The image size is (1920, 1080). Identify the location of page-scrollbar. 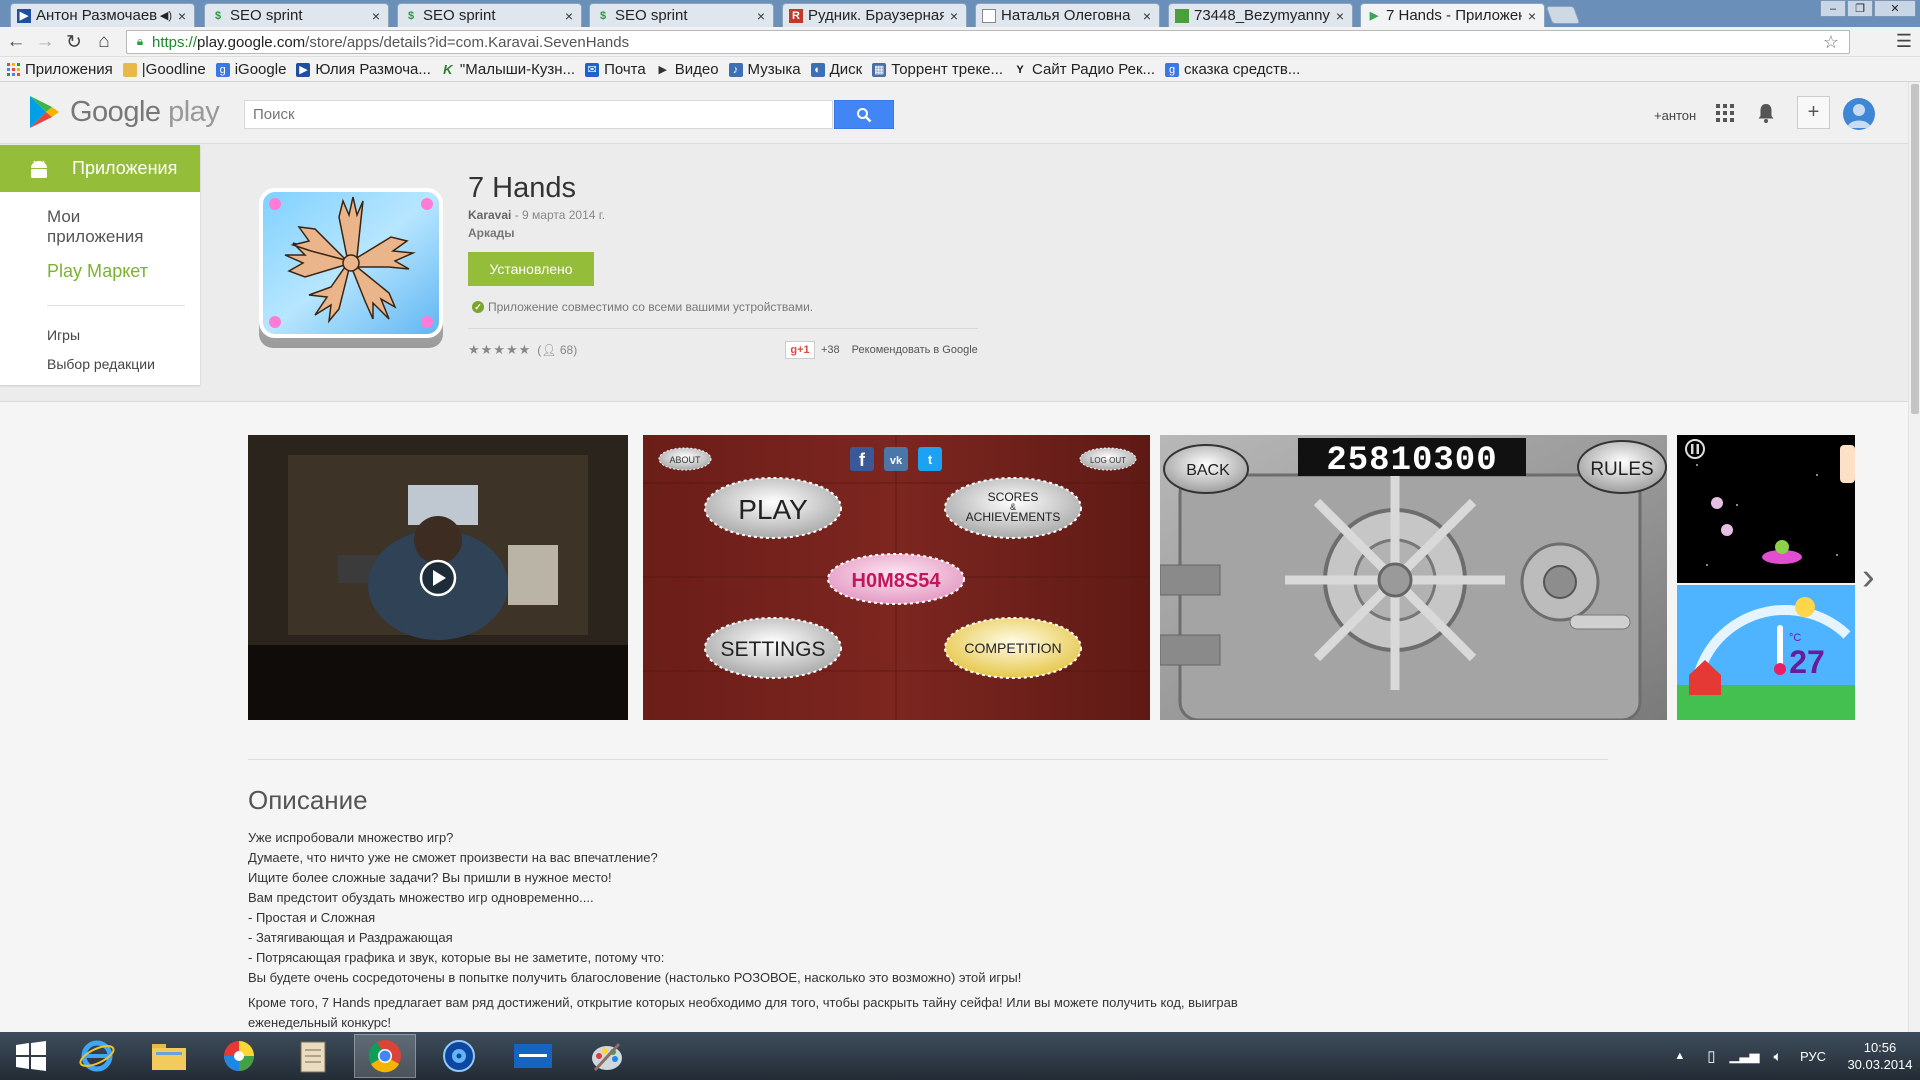
(1914, 557).